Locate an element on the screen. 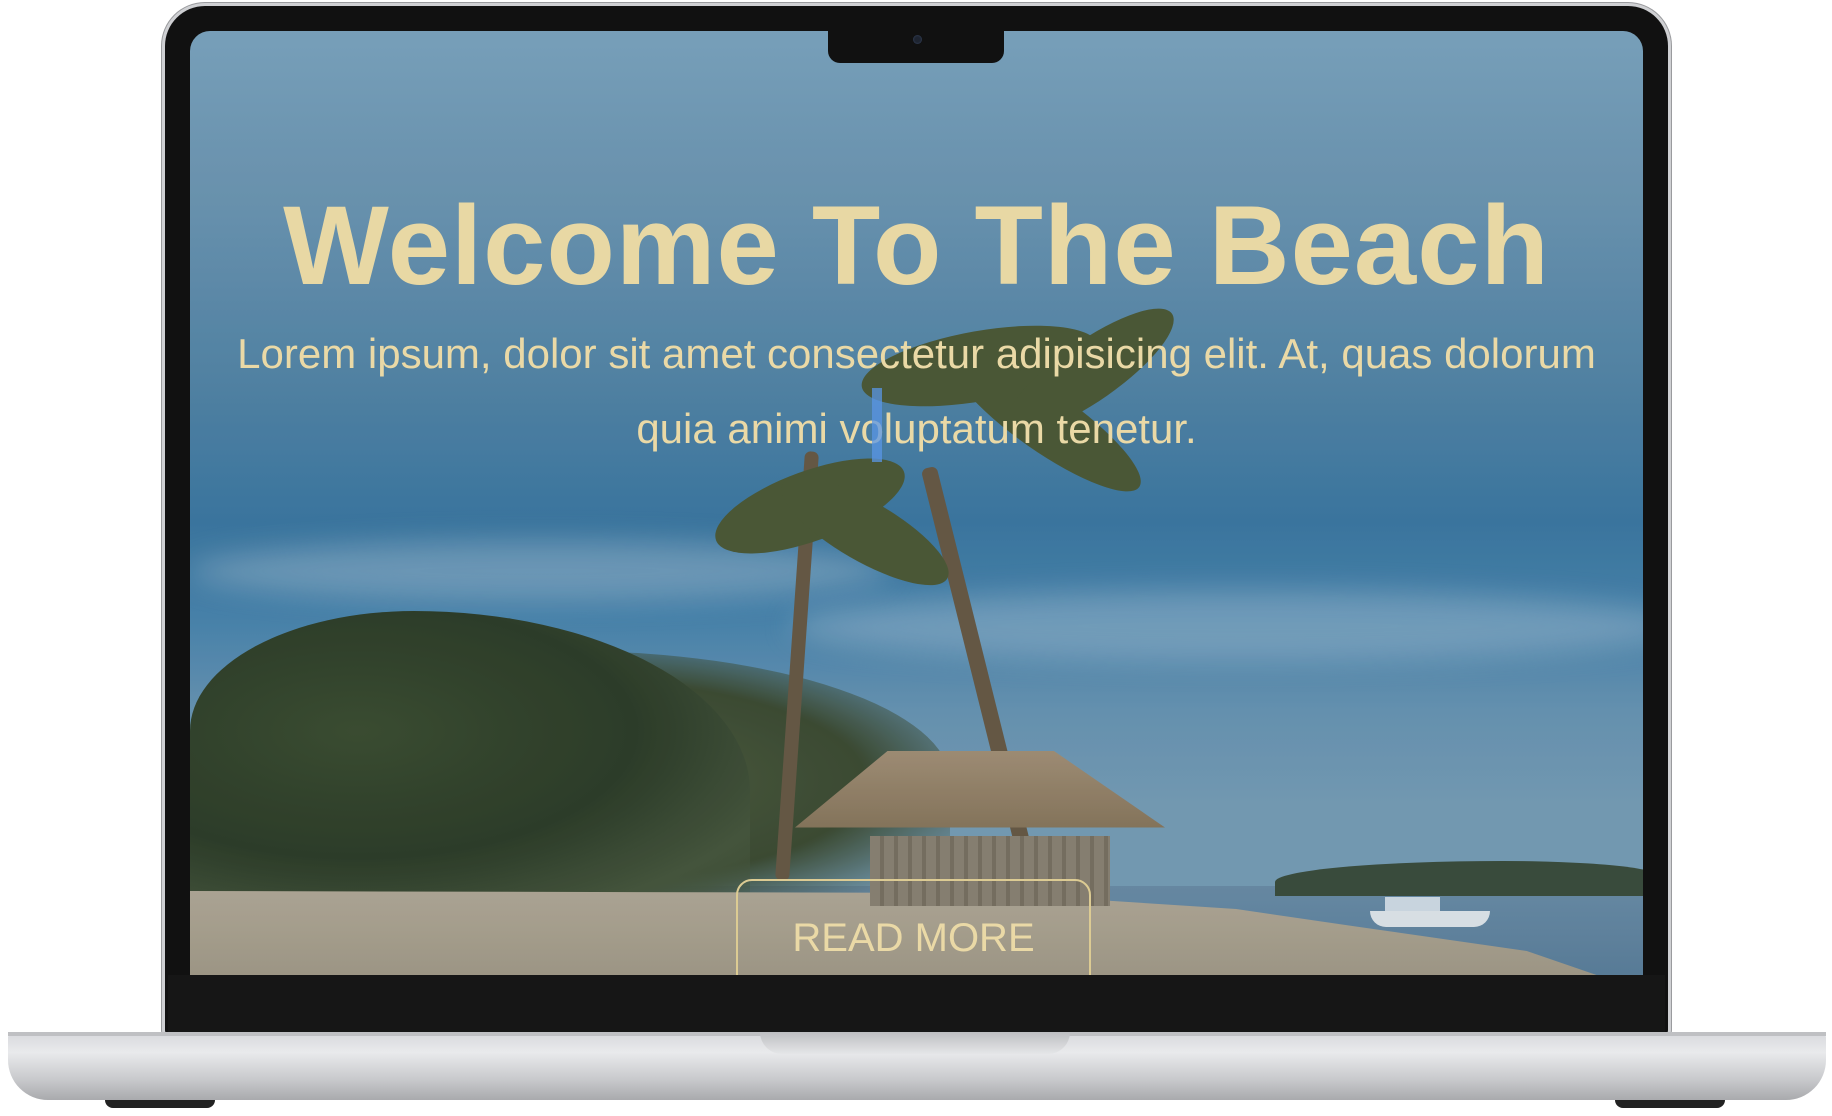 This screenshot has height=1116, width=1832. bottom-bezel is located at coordinates (916, 1005).